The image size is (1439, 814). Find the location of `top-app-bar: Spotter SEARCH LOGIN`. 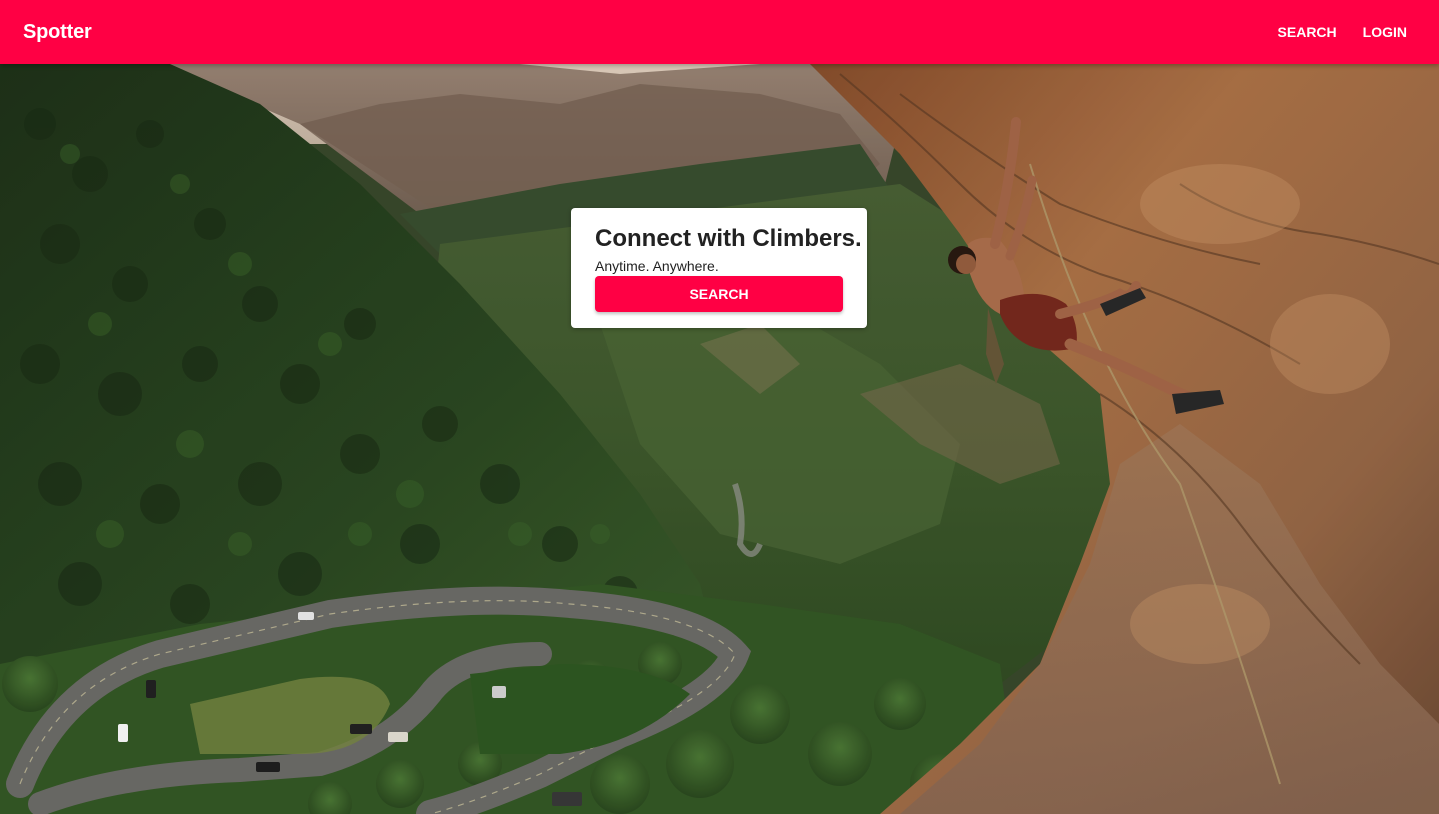

top-app-bar: Spotter SEARCH LOGIN is located at coordinates (719, 32).